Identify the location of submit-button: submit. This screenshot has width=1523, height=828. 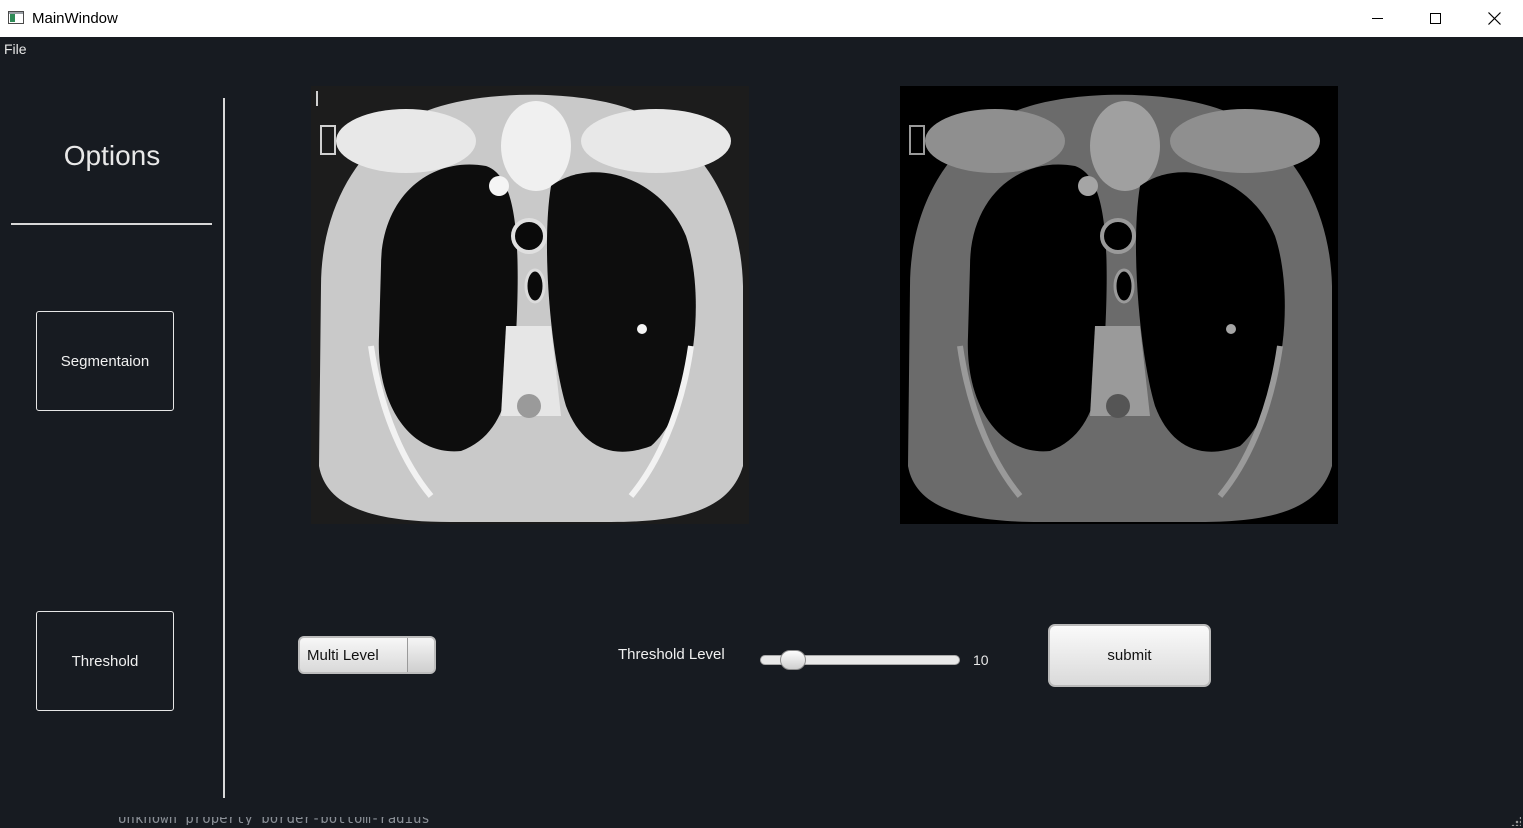
(1129, 655).